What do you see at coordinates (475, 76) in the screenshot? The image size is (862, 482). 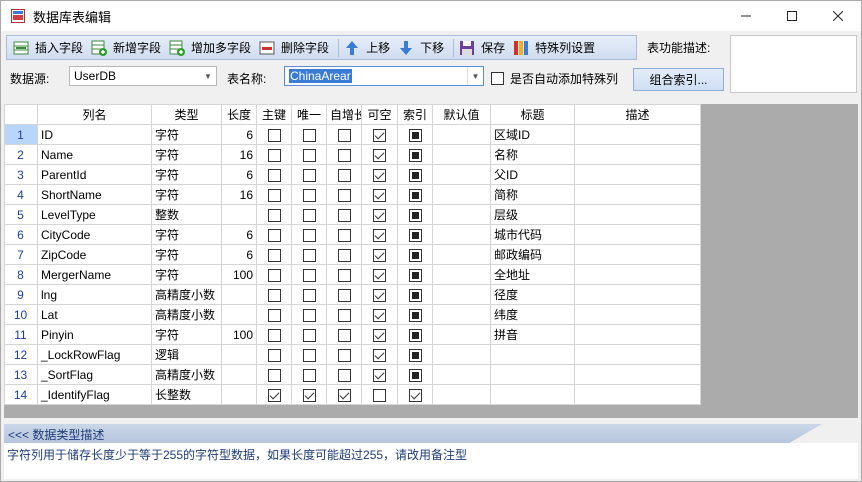 I see `chevron-down-icon: ▼` at bounding box center [475, 76].